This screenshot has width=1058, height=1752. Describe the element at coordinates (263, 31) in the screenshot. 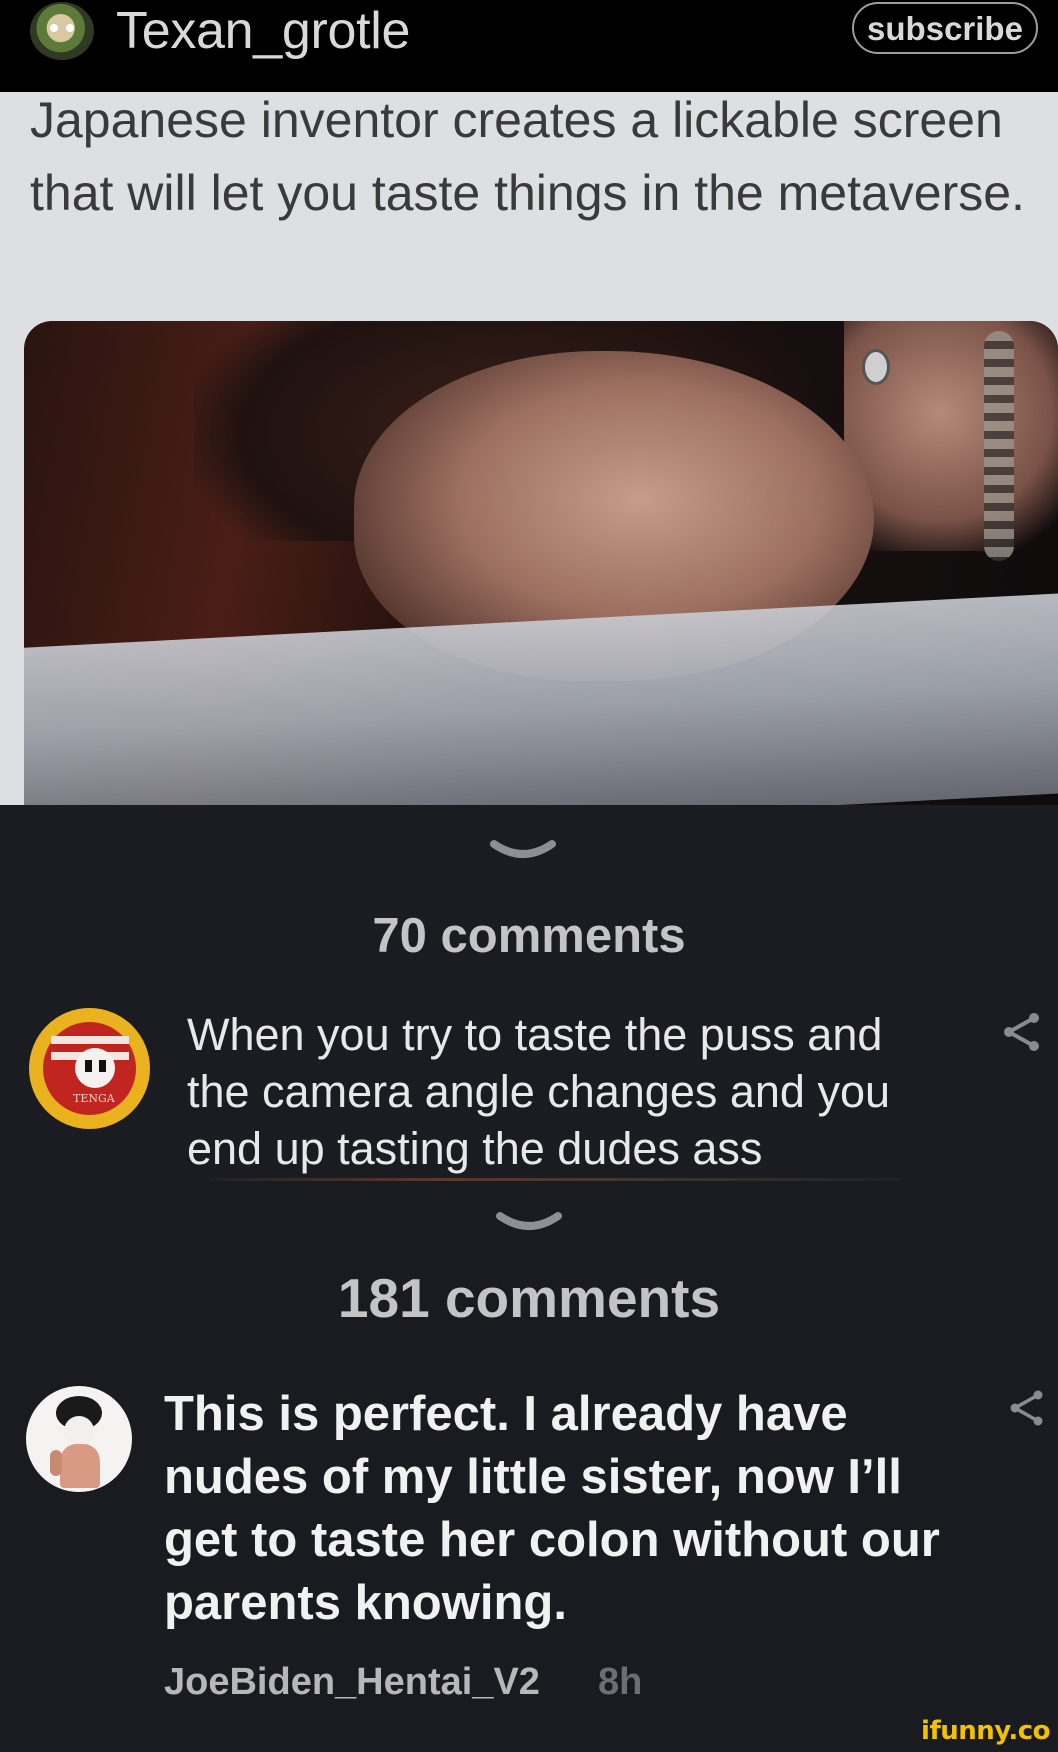

I see `username: Texan_grotle` at that location.